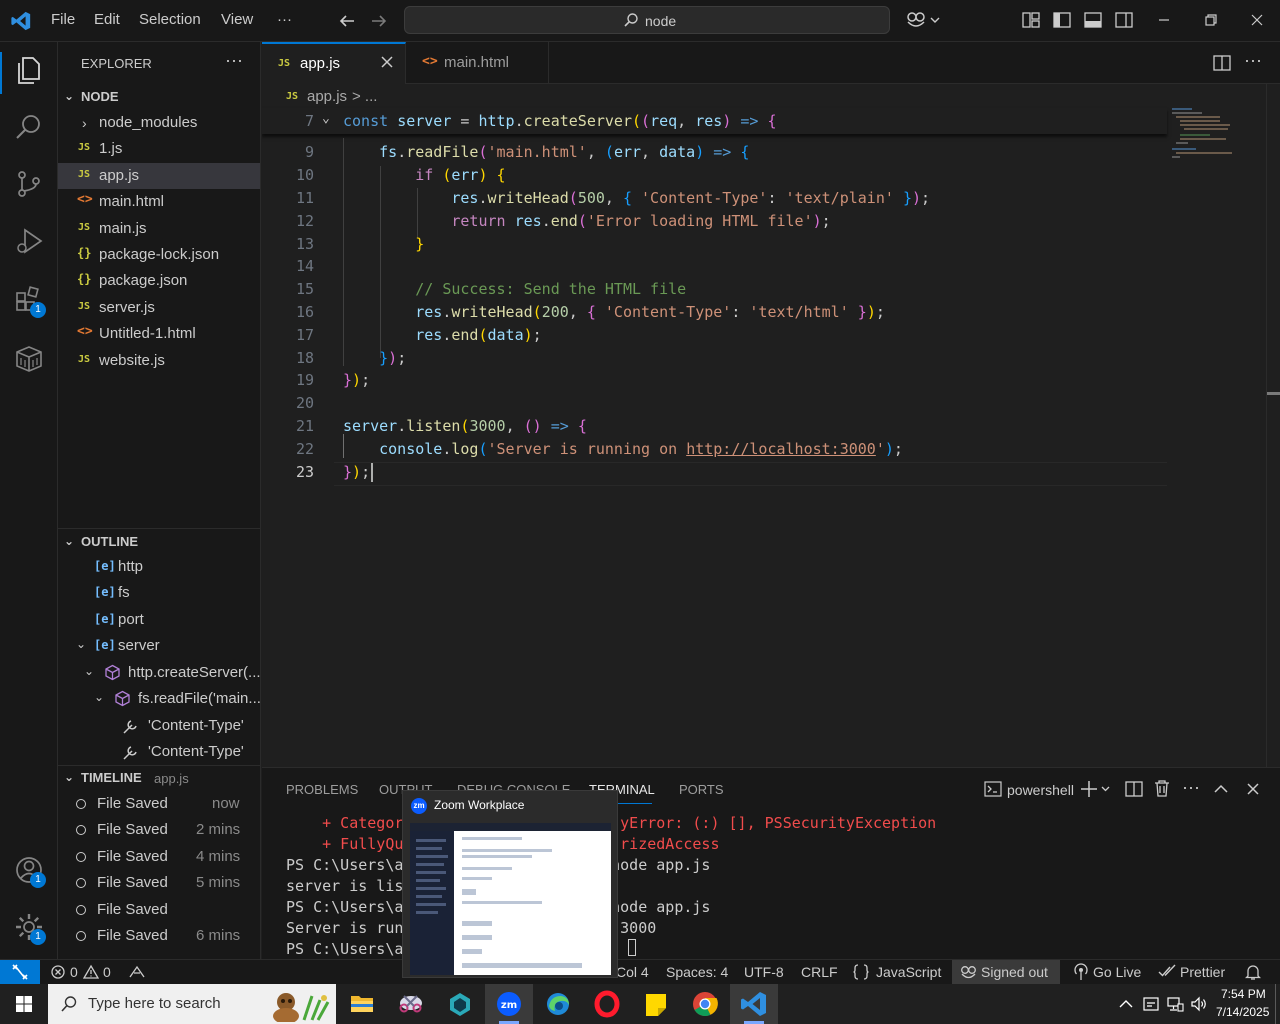  I want to click on errors-icon, so click(58, 972).